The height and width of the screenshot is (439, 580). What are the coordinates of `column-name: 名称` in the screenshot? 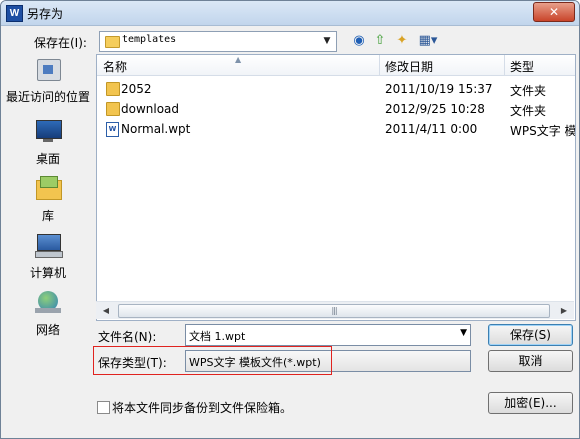 It's located at (115, 66).